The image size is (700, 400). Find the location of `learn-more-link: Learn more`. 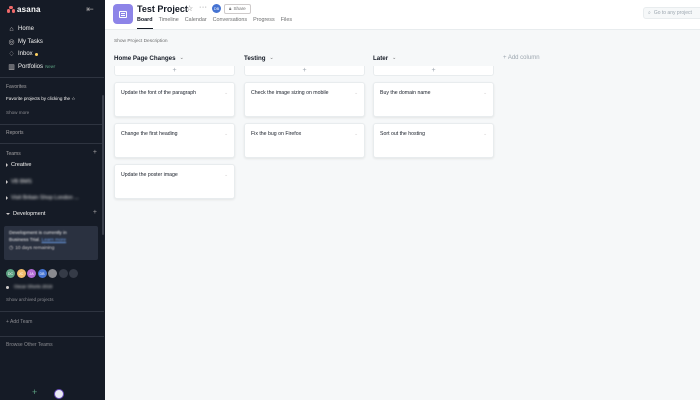

learn-more-link: Learn more is located at coordinates (54, 240).